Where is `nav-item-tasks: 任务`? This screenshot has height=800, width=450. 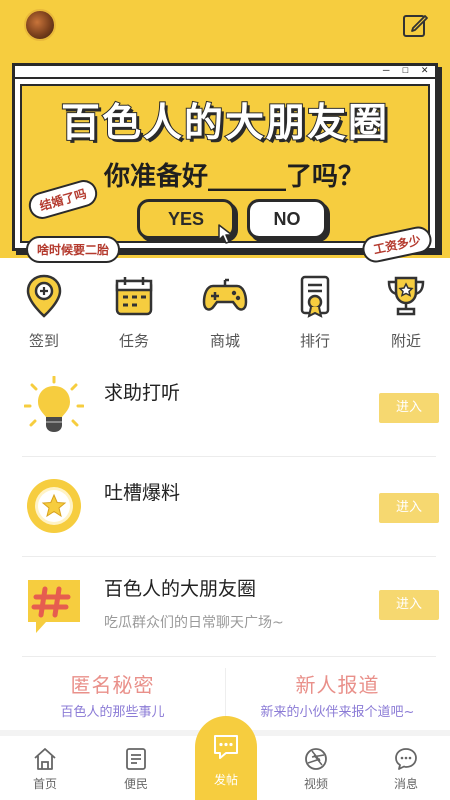 nav-item-tasks: 任务 is located at coordinates (134, 311).